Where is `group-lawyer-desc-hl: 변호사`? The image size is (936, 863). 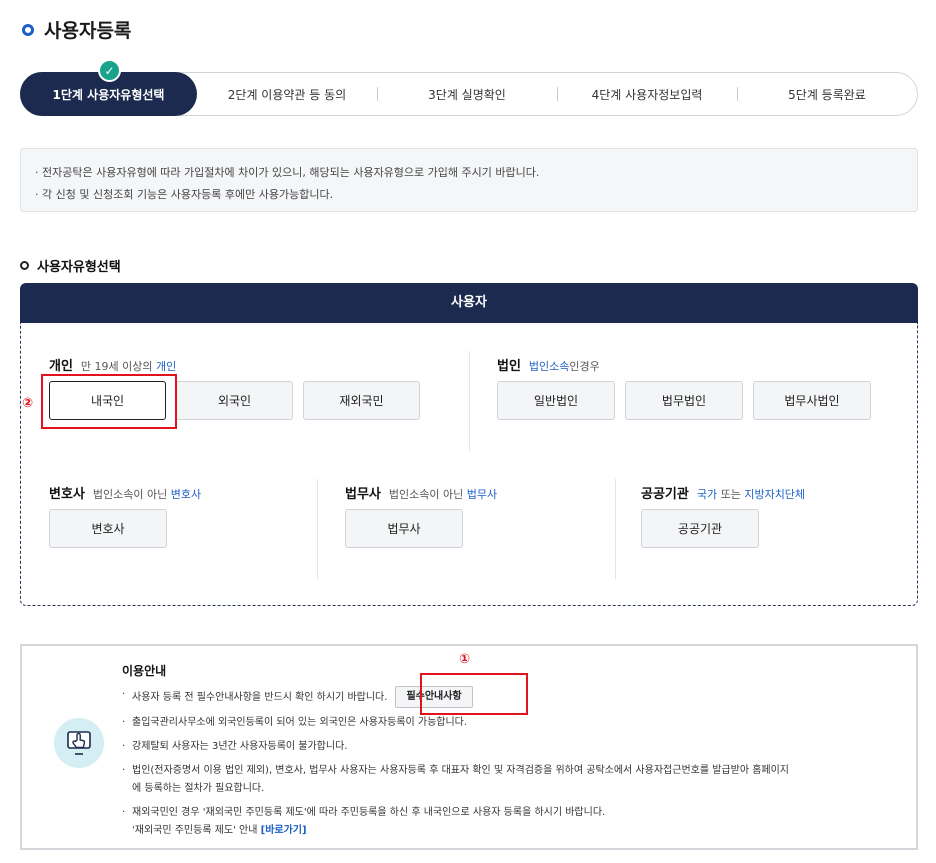 group-lawyer-desc-hl: 변호사 is located at coordinates (186, 494).